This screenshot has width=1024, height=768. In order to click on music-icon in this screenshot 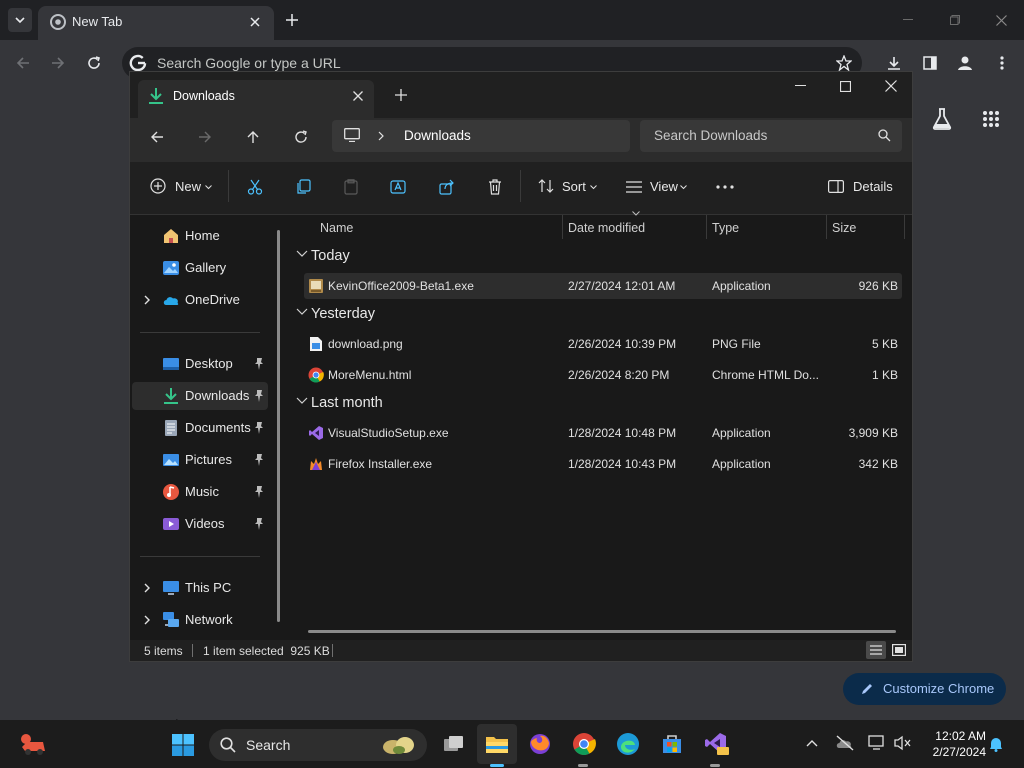, I will do `click(171, 492)`.